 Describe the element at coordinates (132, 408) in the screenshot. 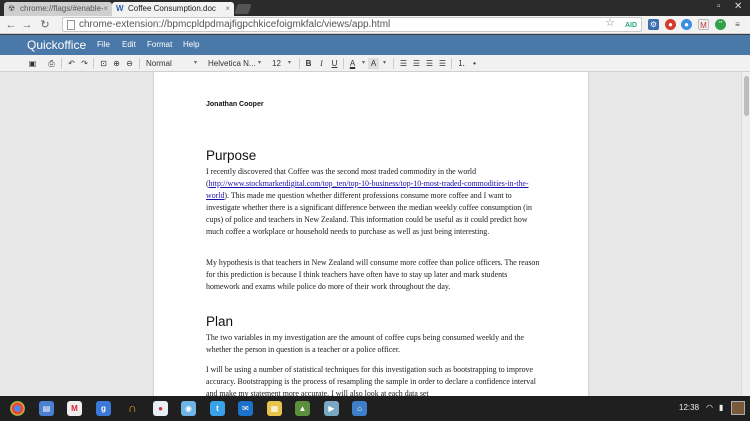

I see `headphones-icon: ∩` at that location.